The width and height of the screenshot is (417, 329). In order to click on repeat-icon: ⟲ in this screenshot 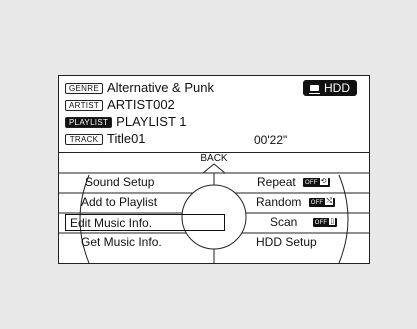, I will do `click(323, 182)`.